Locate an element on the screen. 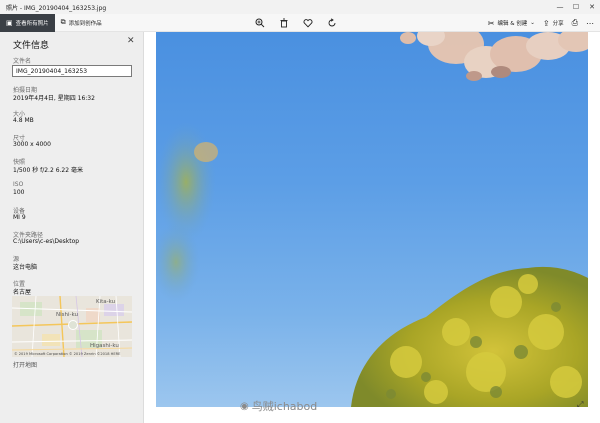 The height and width of the screenshot is (423, 600). close-icon: ✕ is located at coordinates (131, 41).